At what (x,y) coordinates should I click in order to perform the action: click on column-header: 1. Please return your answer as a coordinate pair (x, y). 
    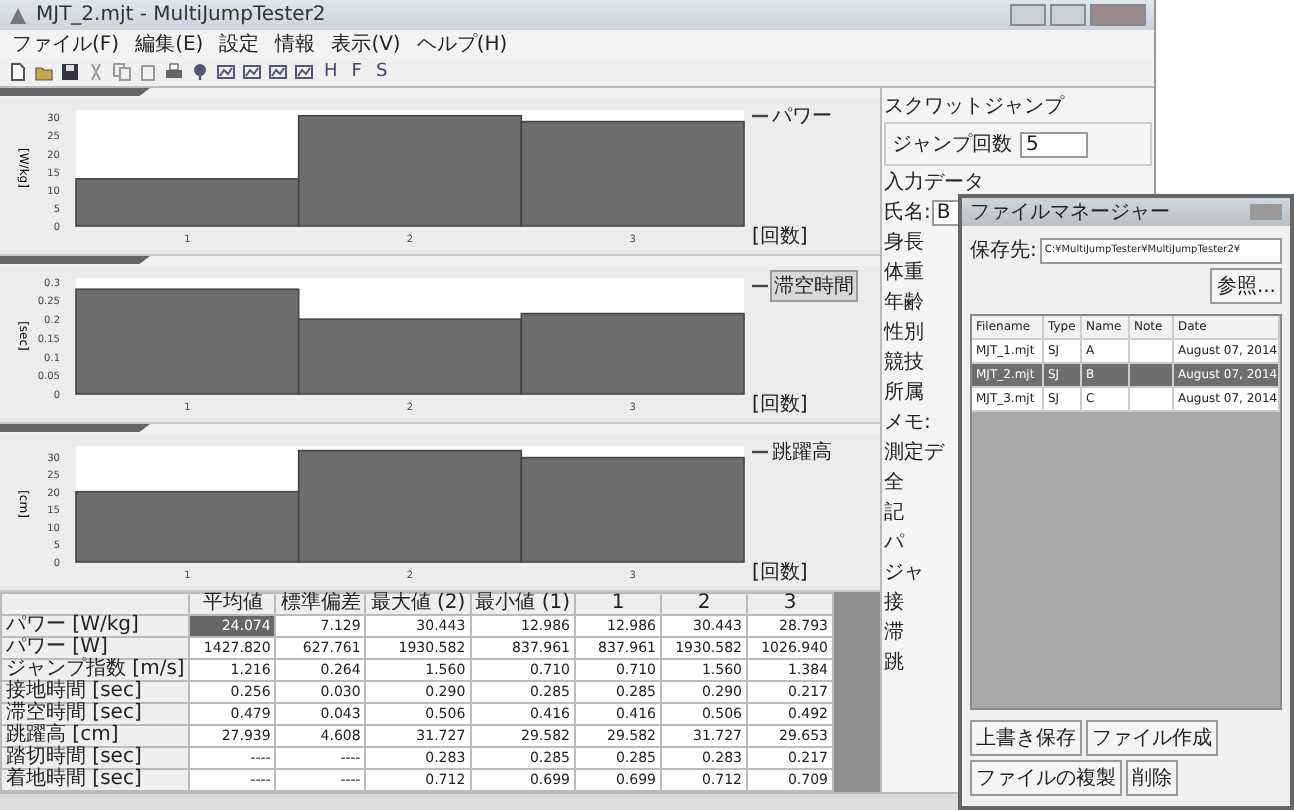
    Looking at the image, I should click on (618, 604).